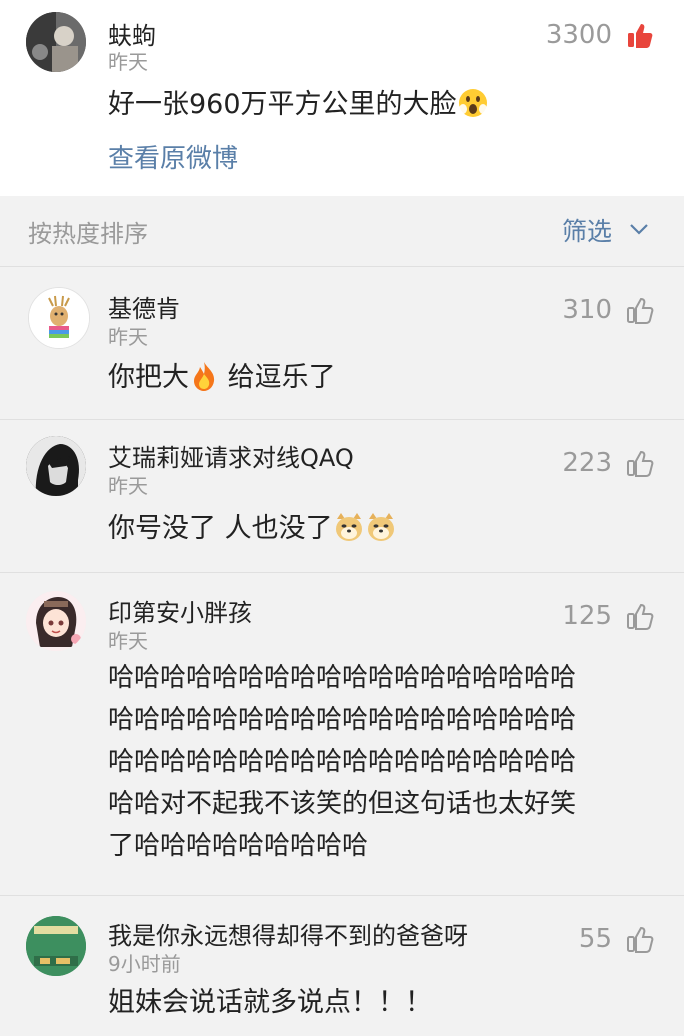  What do you see at coordinates (88, 231) in the screenshot?
I see `sort-label: 按热度排序` at bounding box center [88, 231].